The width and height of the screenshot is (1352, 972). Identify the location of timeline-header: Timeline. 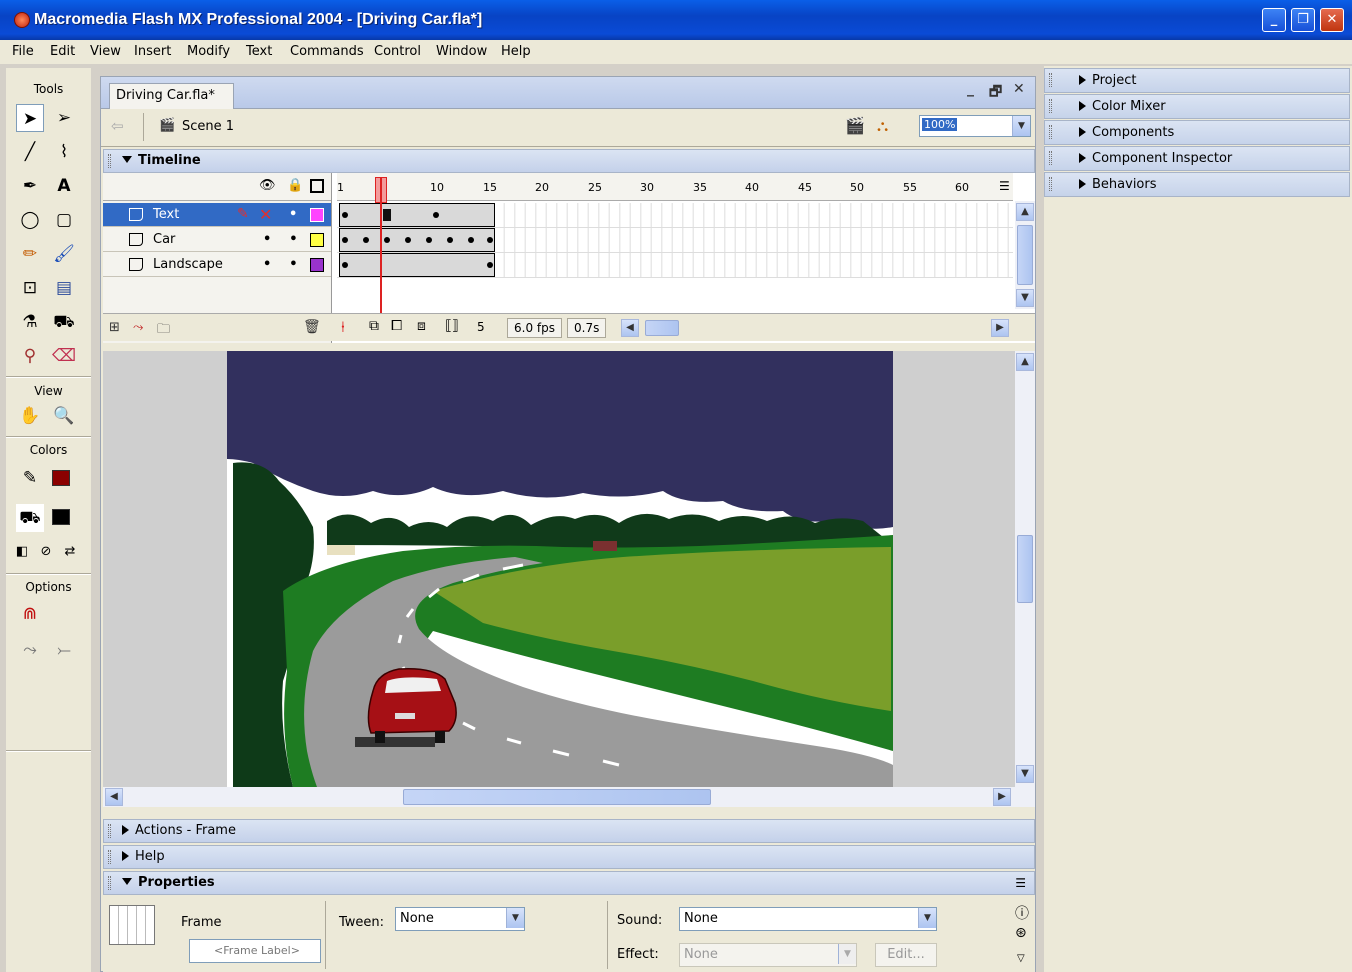
(569, 161).